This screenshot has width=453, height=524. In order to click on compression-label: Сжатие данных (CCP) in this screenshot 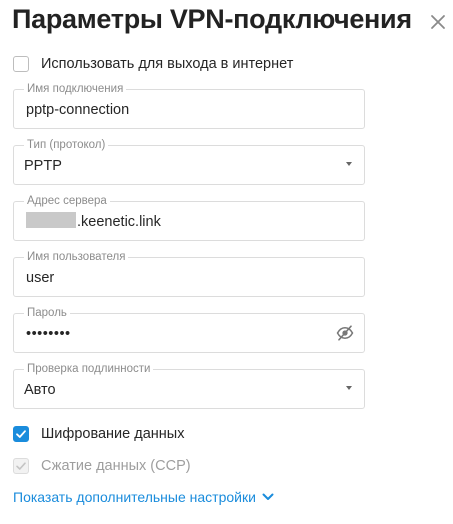, I will do `click(116, 466)`.